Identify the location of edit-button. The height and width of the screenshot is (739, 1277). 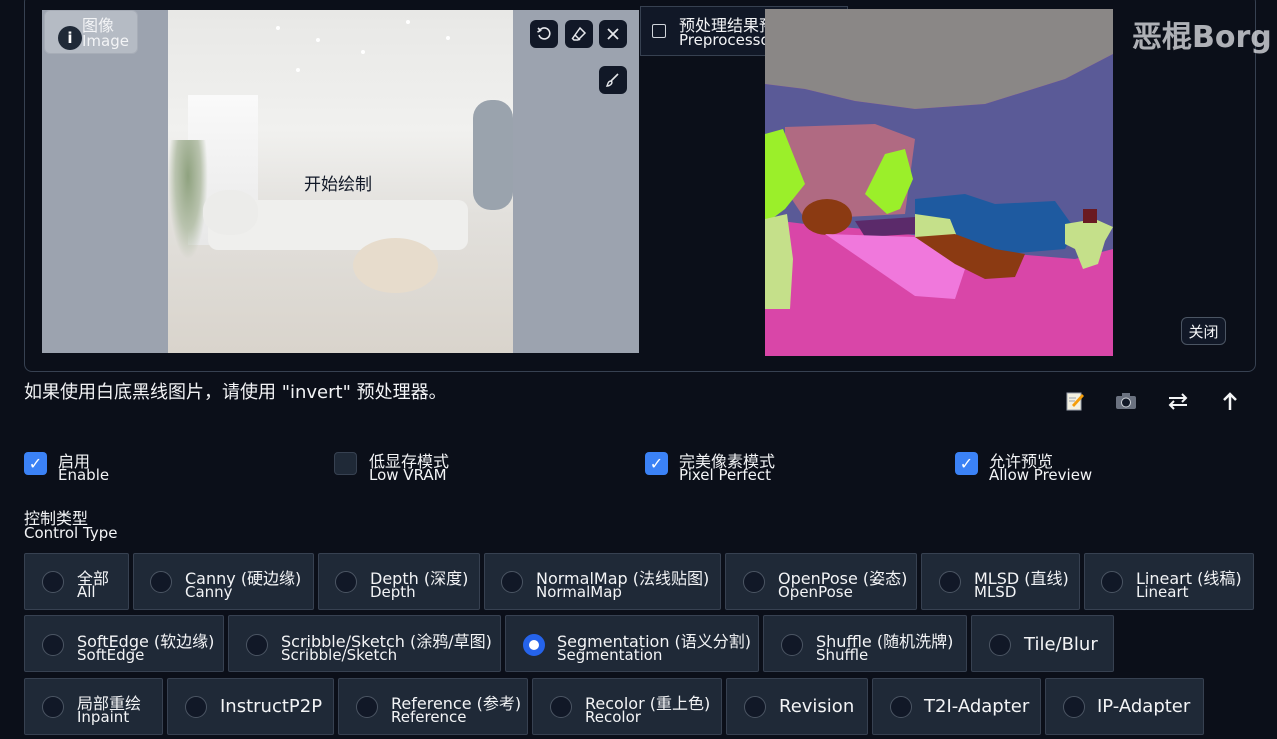
(1075, 401).